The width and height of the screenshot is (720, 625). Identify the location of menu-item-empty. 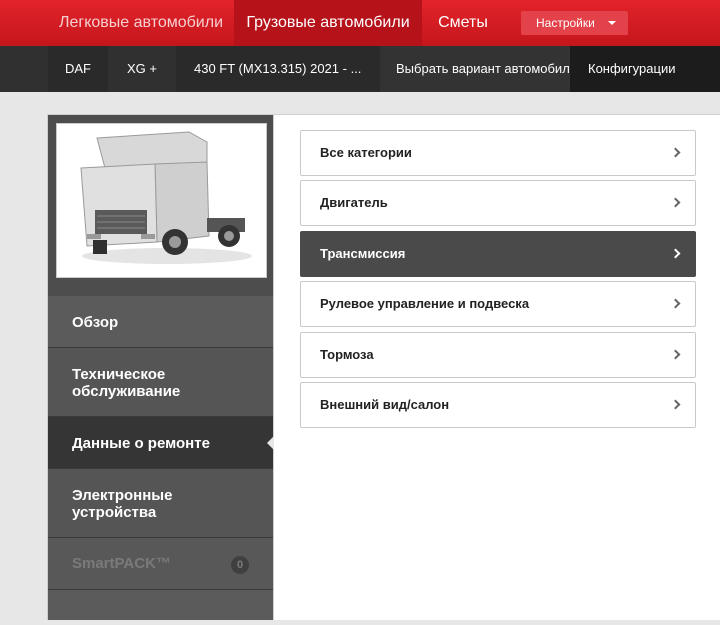
(160, 605).